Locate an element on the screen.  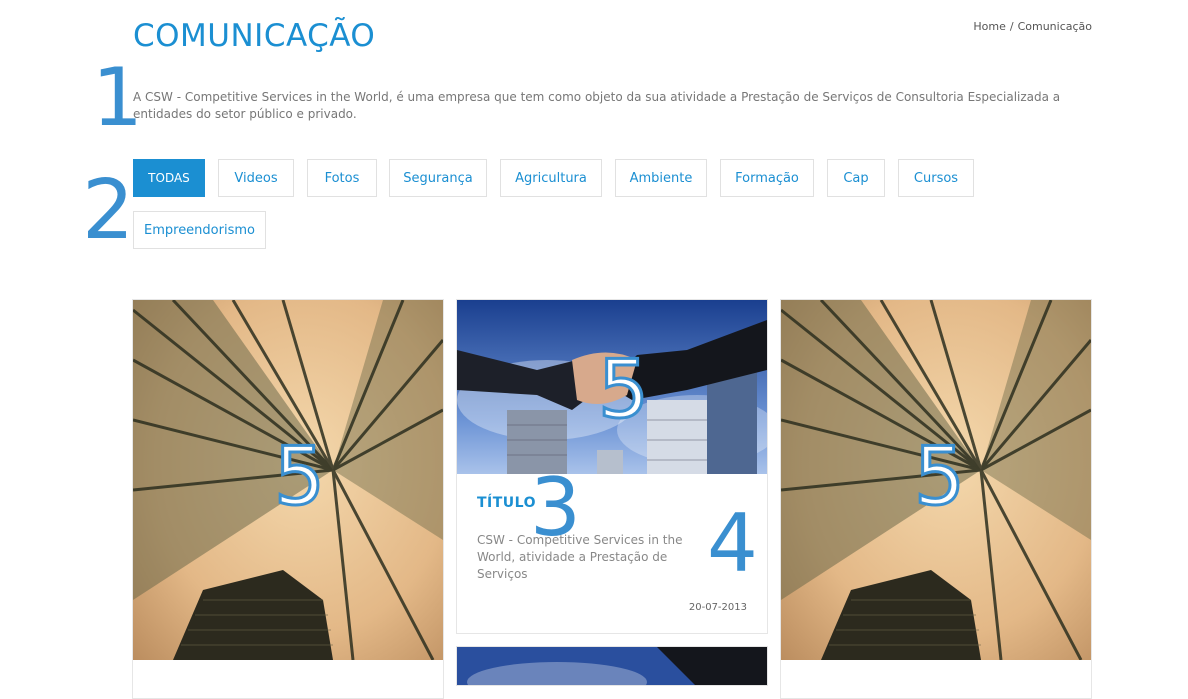
annotation-number-2: 2 is located at coordinates (108, 210).